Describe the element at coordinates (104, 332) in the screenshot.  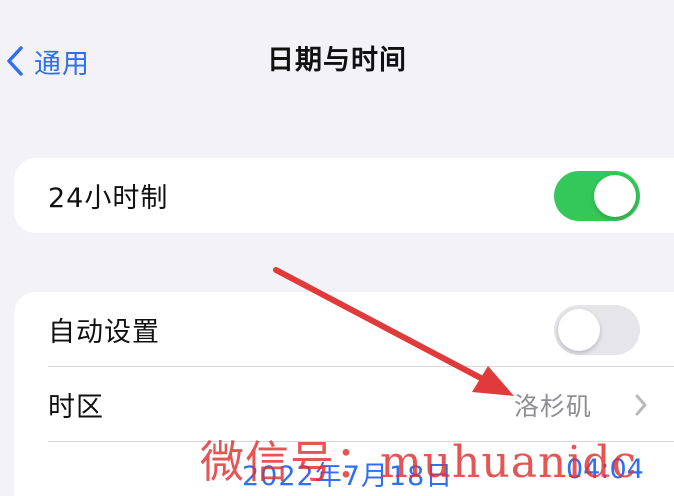
I see `setting-label-auto-set: 自动设置` at that location.